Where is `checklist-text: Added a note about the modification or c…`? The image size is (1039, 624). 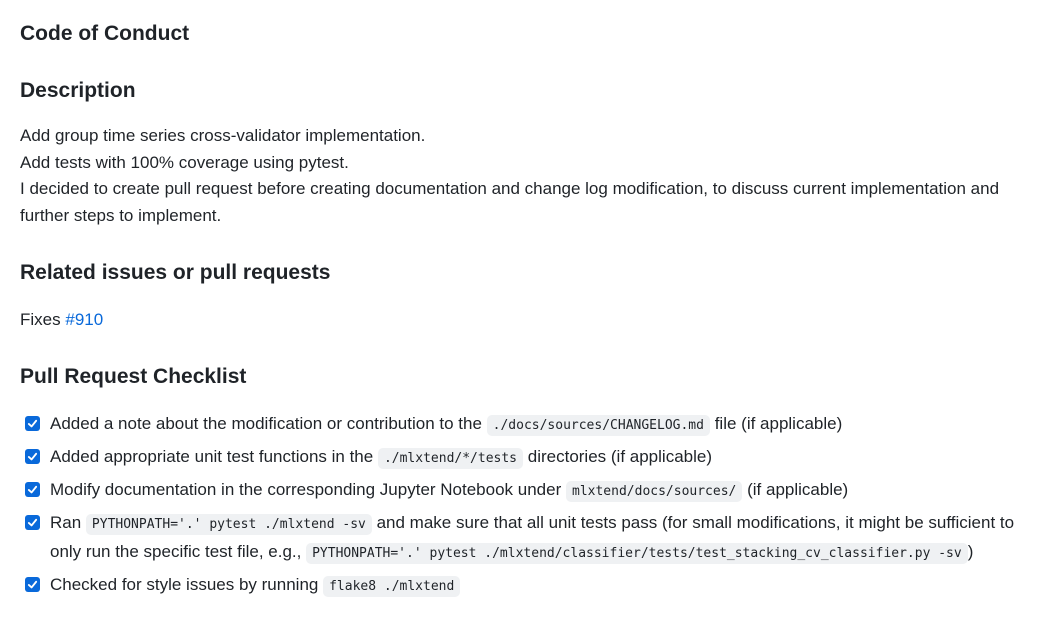
checklist-text: Added a note about the modification or c… is located at coordinates (266, 423).